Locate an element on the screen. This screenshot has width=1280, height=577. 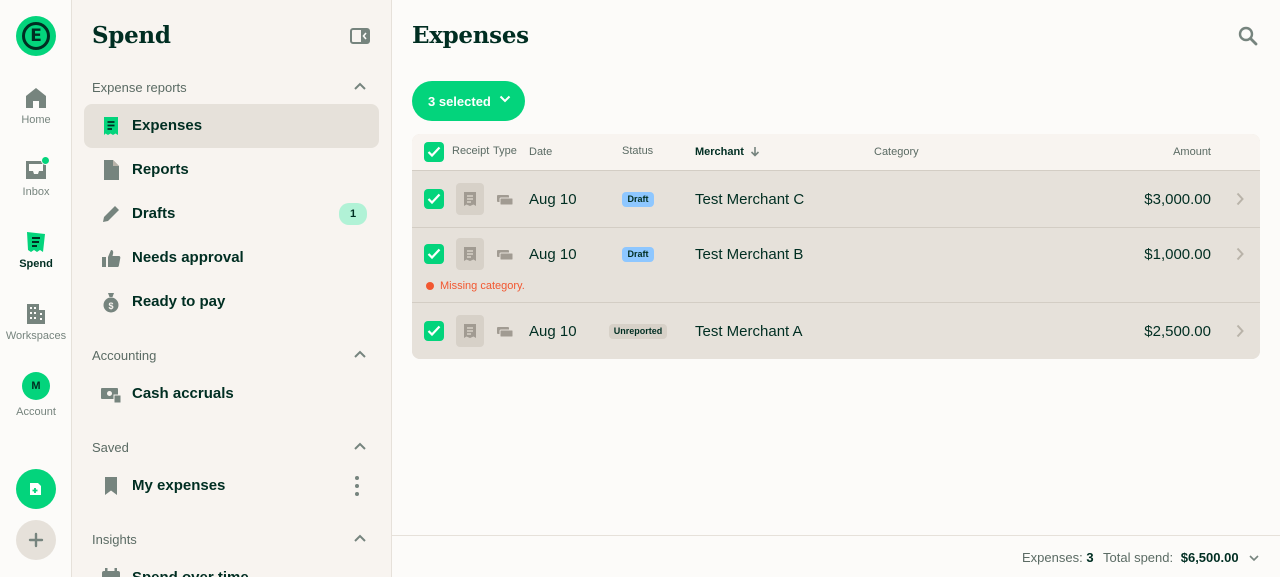
column-amount: Amount is located at coordinates (1192, 152).